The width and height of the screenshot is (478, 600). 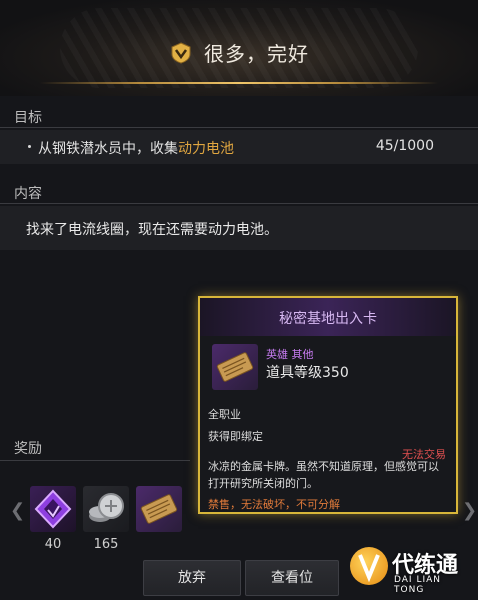 I want to click on quest-title-text: 很多，完好, so click(x=257, y=54).